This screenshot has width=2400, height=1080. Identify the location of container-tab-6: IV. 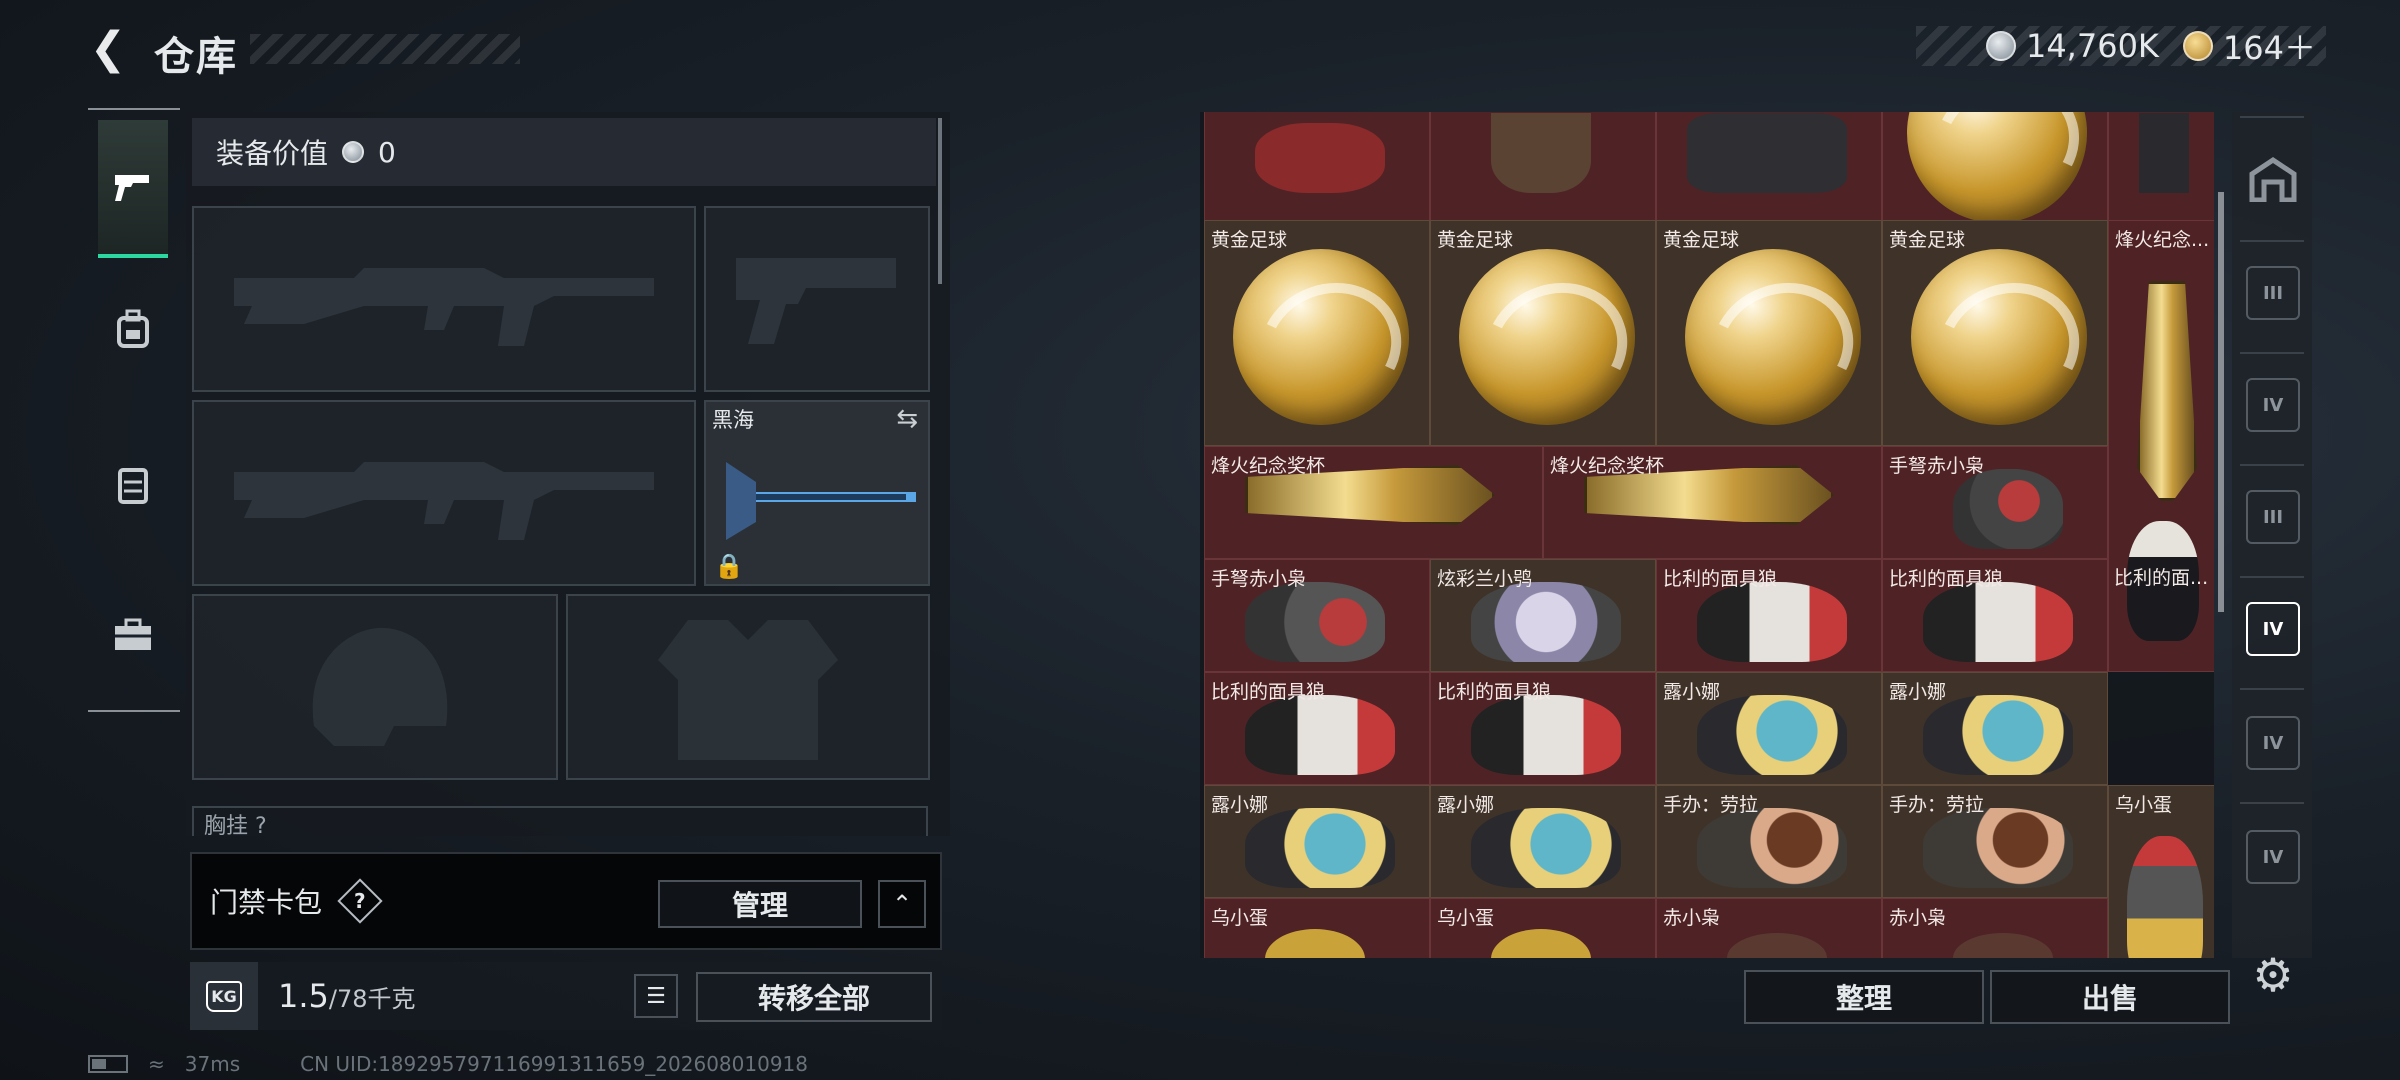
(2273, 857).